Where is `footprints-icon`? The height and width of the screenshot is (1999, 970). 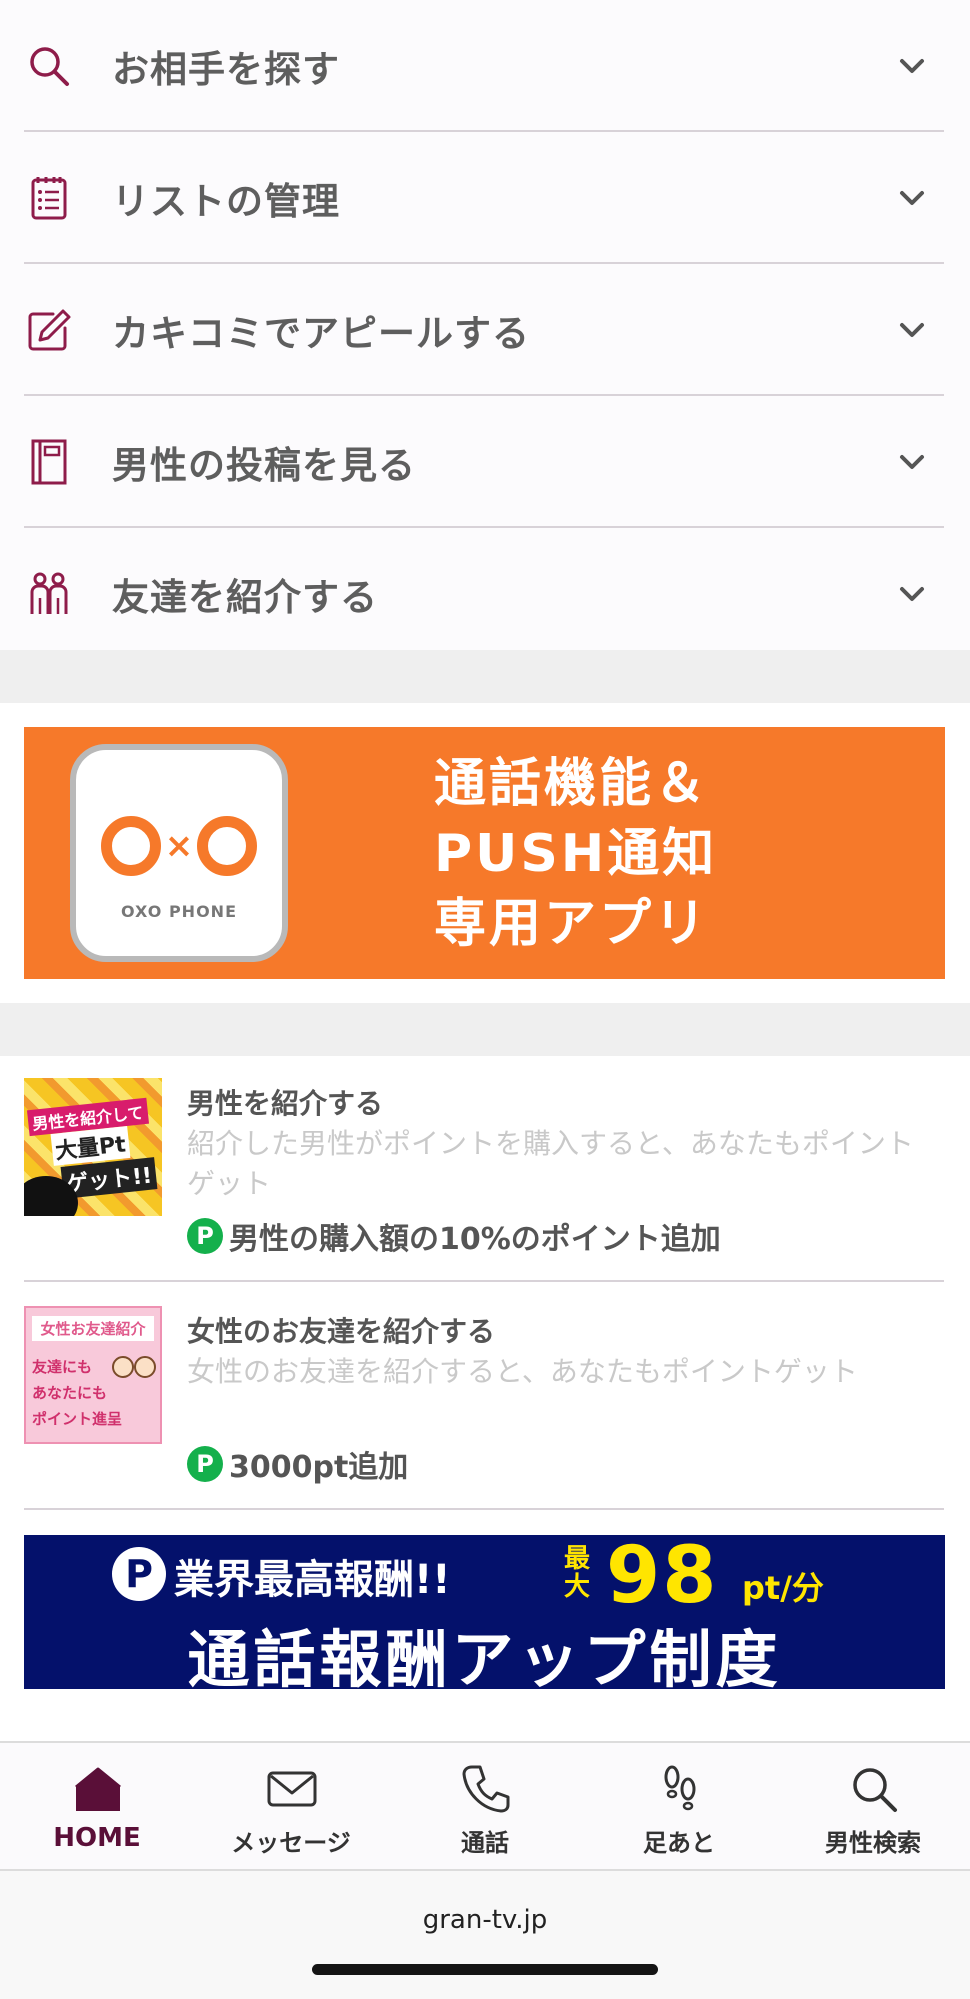
footprints-icon is located at coordinates (680, 1788).